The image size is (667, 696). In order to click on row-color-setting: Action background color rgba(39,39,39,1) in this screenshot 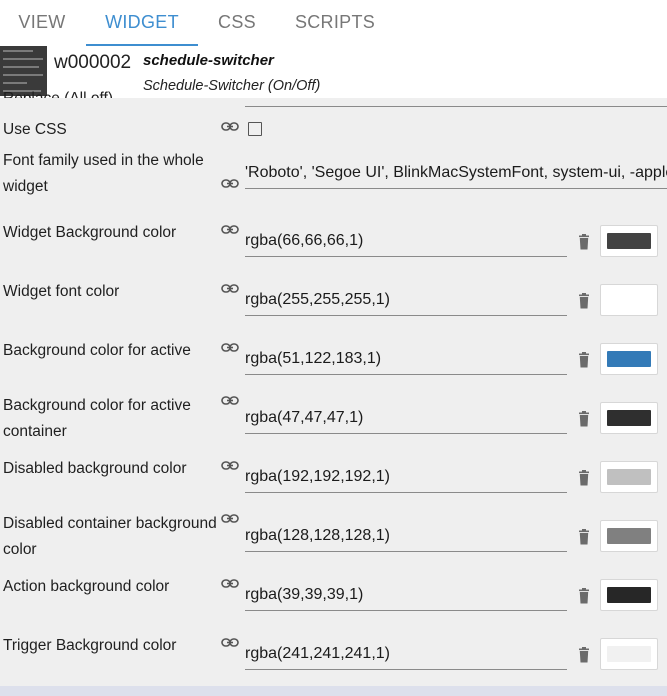, I will do `click(333, 600)`.